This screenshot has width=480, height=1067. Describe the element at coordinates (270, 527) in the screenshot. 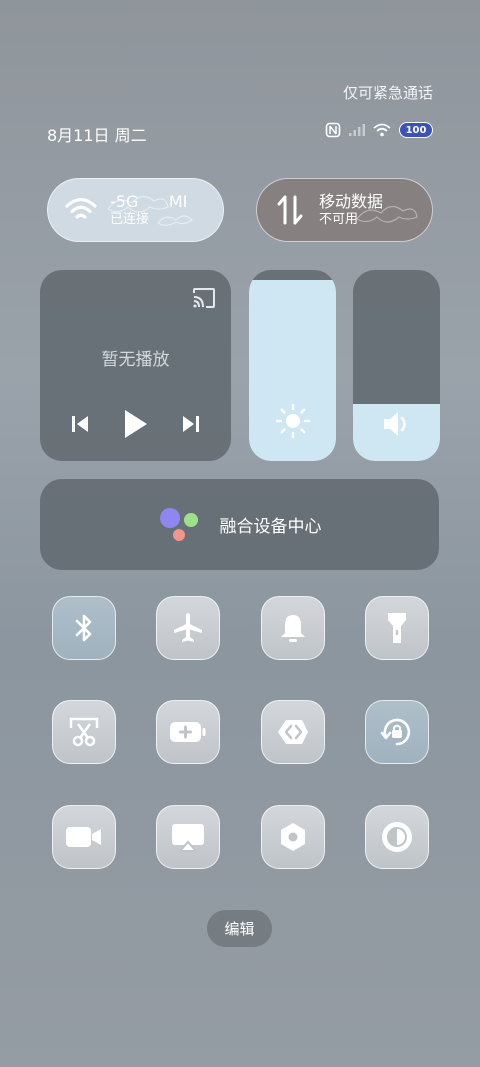

I see `fusion-device-center-label: 融合设备中心` at that location.